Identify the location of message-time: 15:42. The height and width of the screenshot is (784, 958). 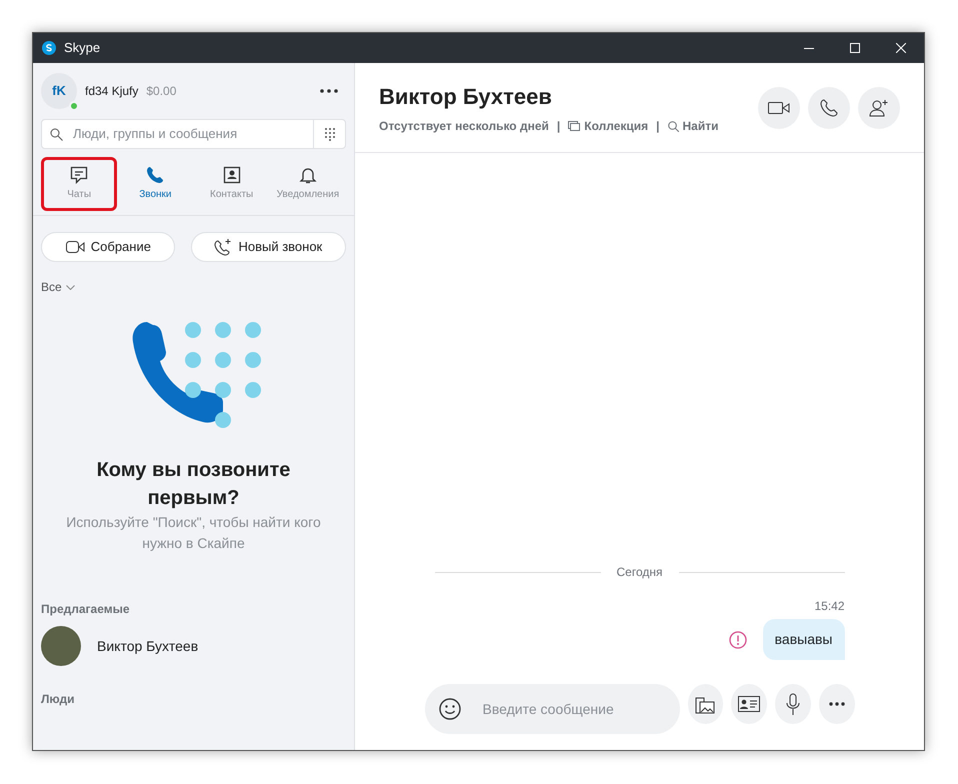
(829, 606).